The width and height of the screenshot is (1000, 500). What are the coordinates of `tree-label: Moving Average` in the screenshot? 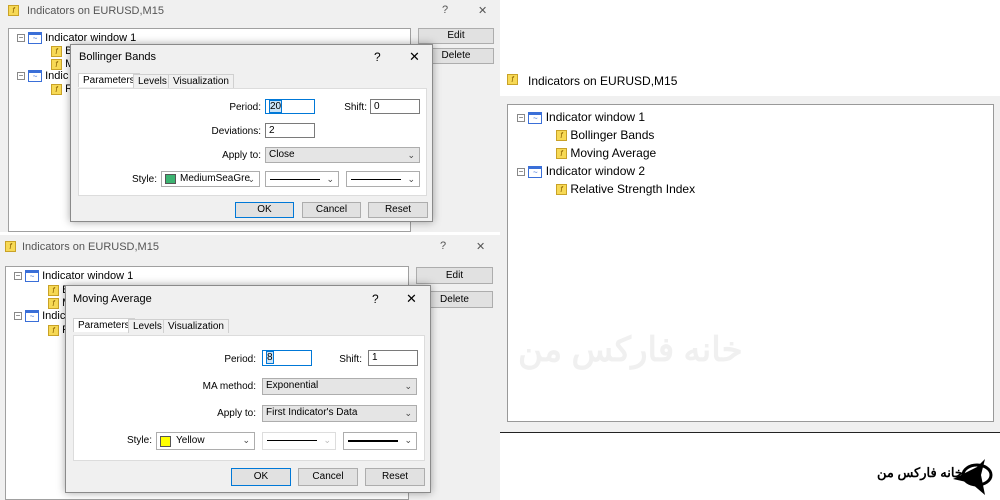 It's located at (613, 153).